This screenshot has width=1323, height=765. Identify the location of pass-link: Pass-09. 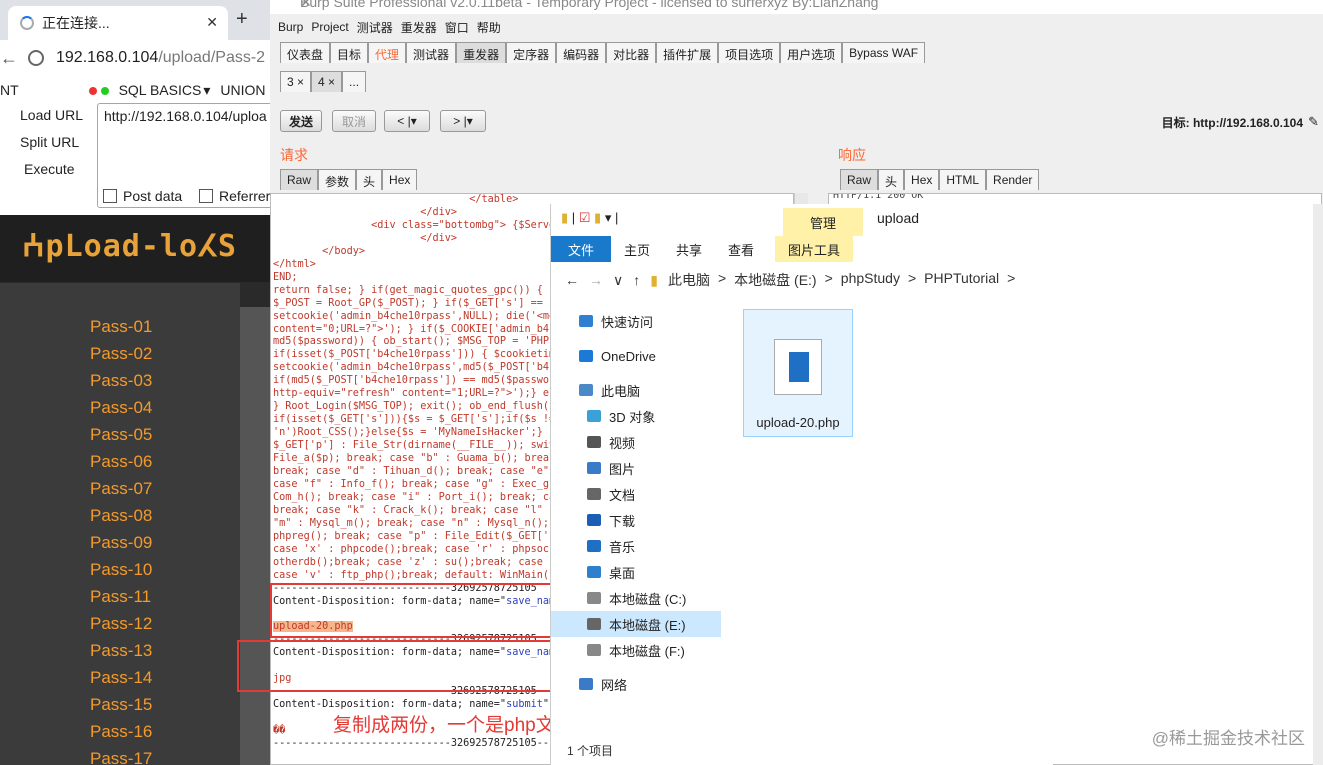
(121, 543).